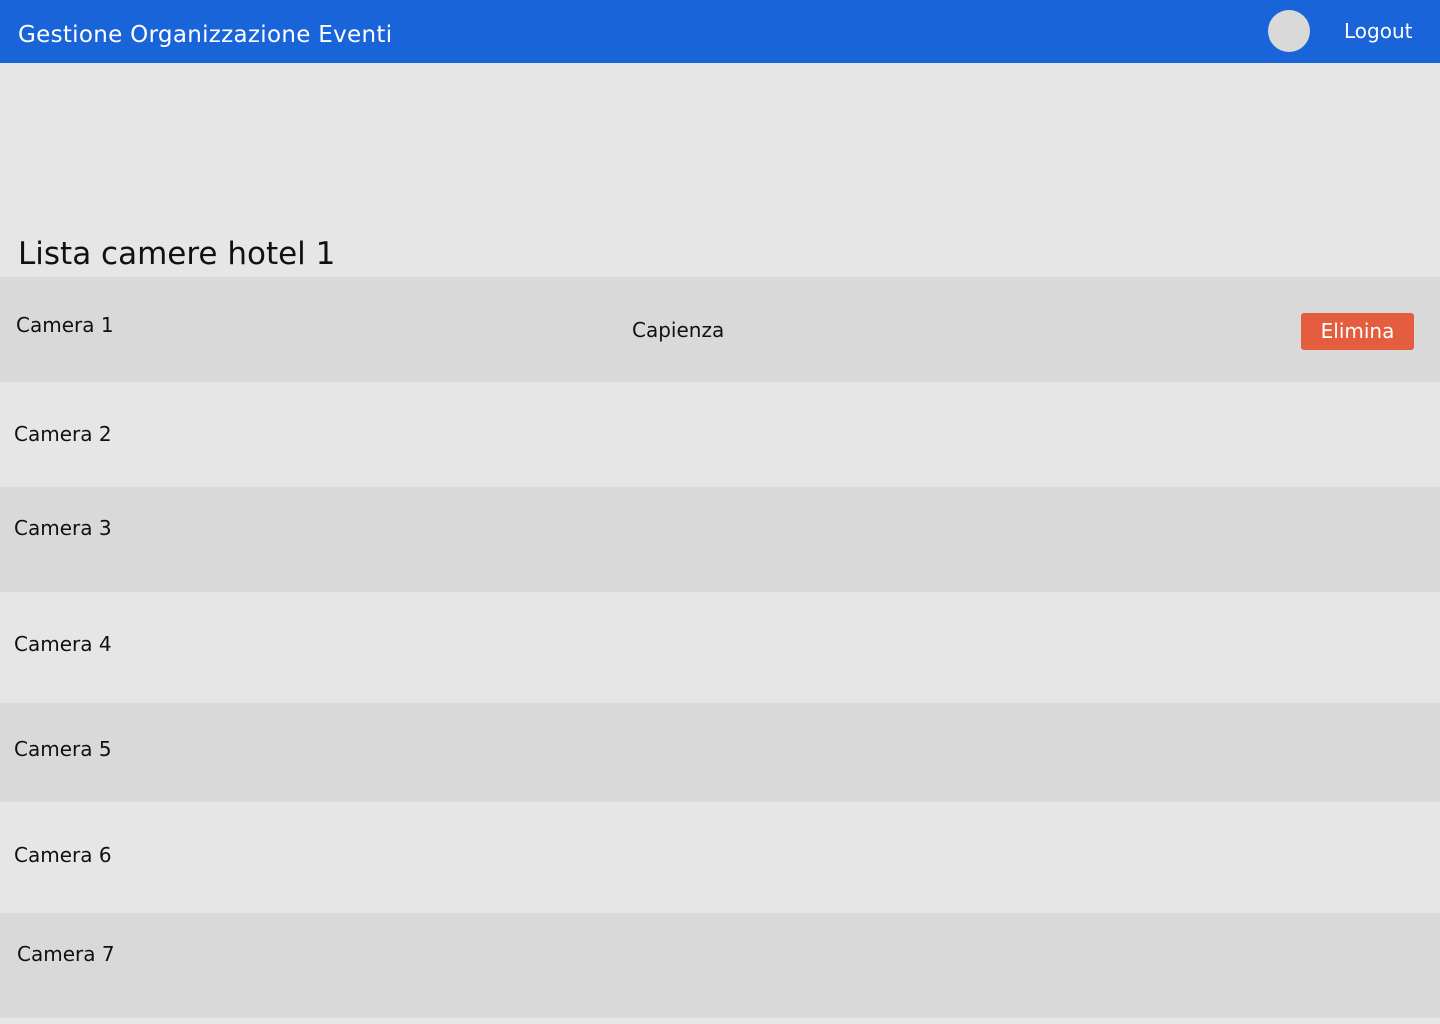 This screenshot has width=1440, height=1024. Describe the element at coordinates (720, 539) in the screenshot. I see `room-row: Camera 3` at that location.